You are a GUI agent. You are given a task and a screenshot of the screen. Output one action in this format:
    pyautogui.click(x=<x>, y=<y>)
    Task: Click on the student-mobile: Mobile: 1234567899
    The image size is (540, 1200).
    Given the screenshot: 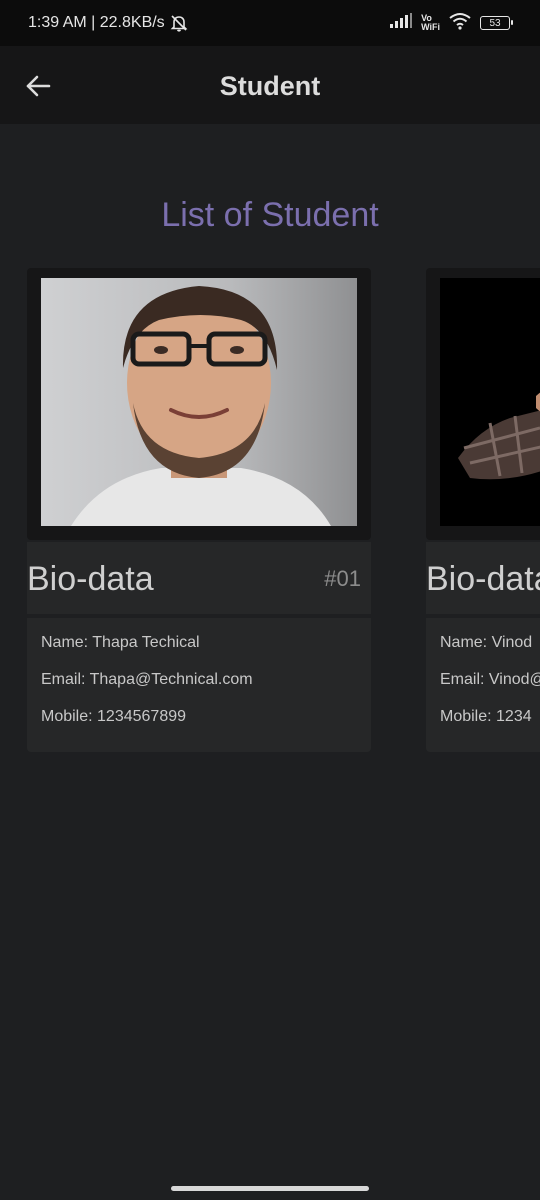 What is the action you would take?
    pyautogui.click(x=114, y=716)
    